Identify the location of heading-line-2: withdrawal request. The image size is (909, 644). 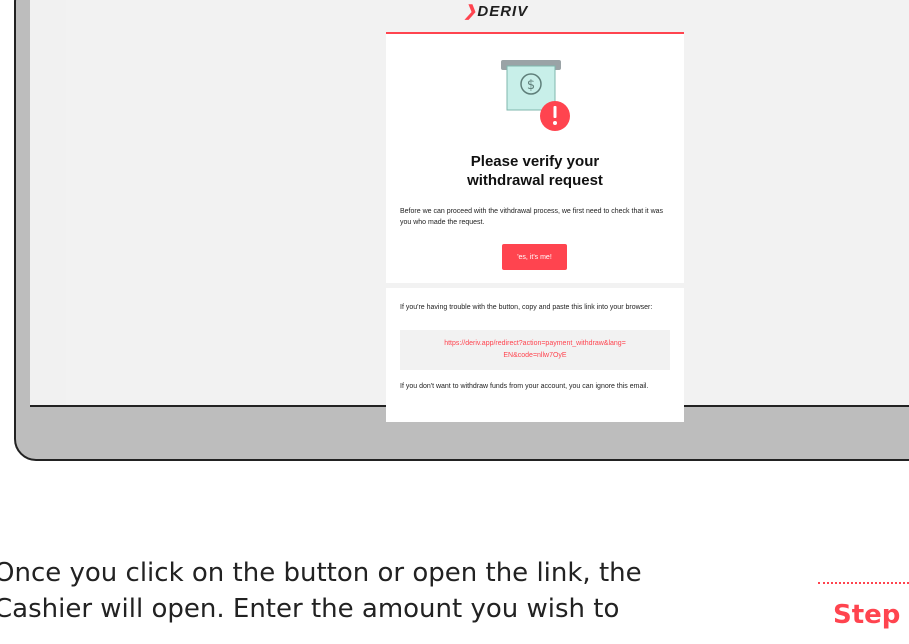
(535, 180).